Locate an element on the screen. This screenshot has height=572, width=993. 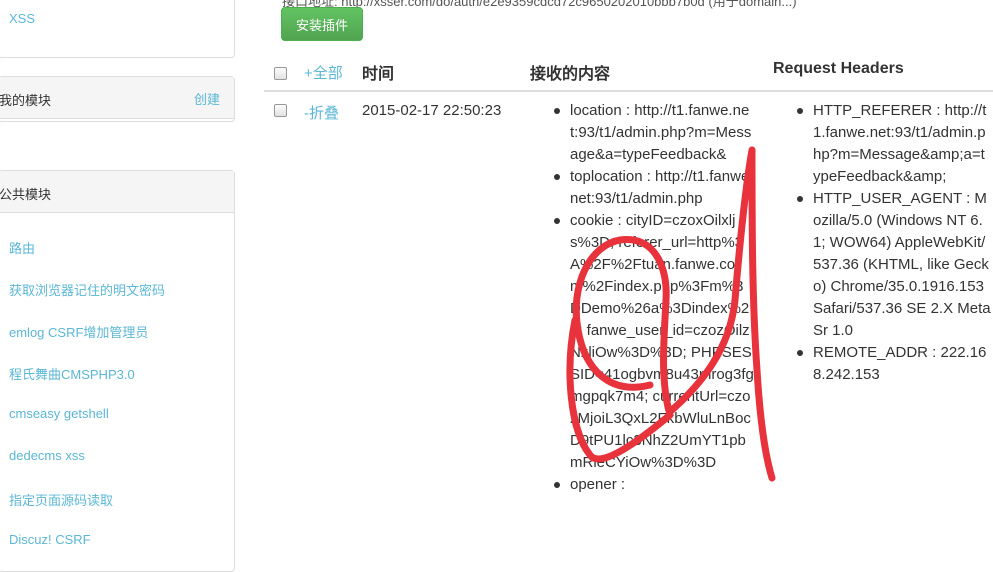
column-header-time: 时间 is located at coordinates (378, 74).